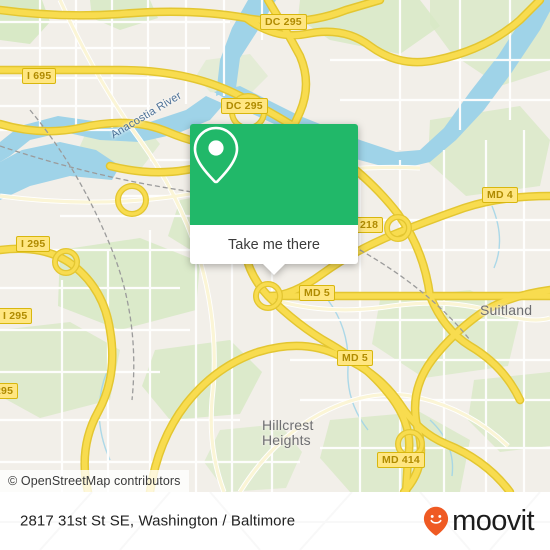 The width and height of the screenshot is (550, 550). I want to click on route-shield-md-414: MD 414, so click(401, 460).